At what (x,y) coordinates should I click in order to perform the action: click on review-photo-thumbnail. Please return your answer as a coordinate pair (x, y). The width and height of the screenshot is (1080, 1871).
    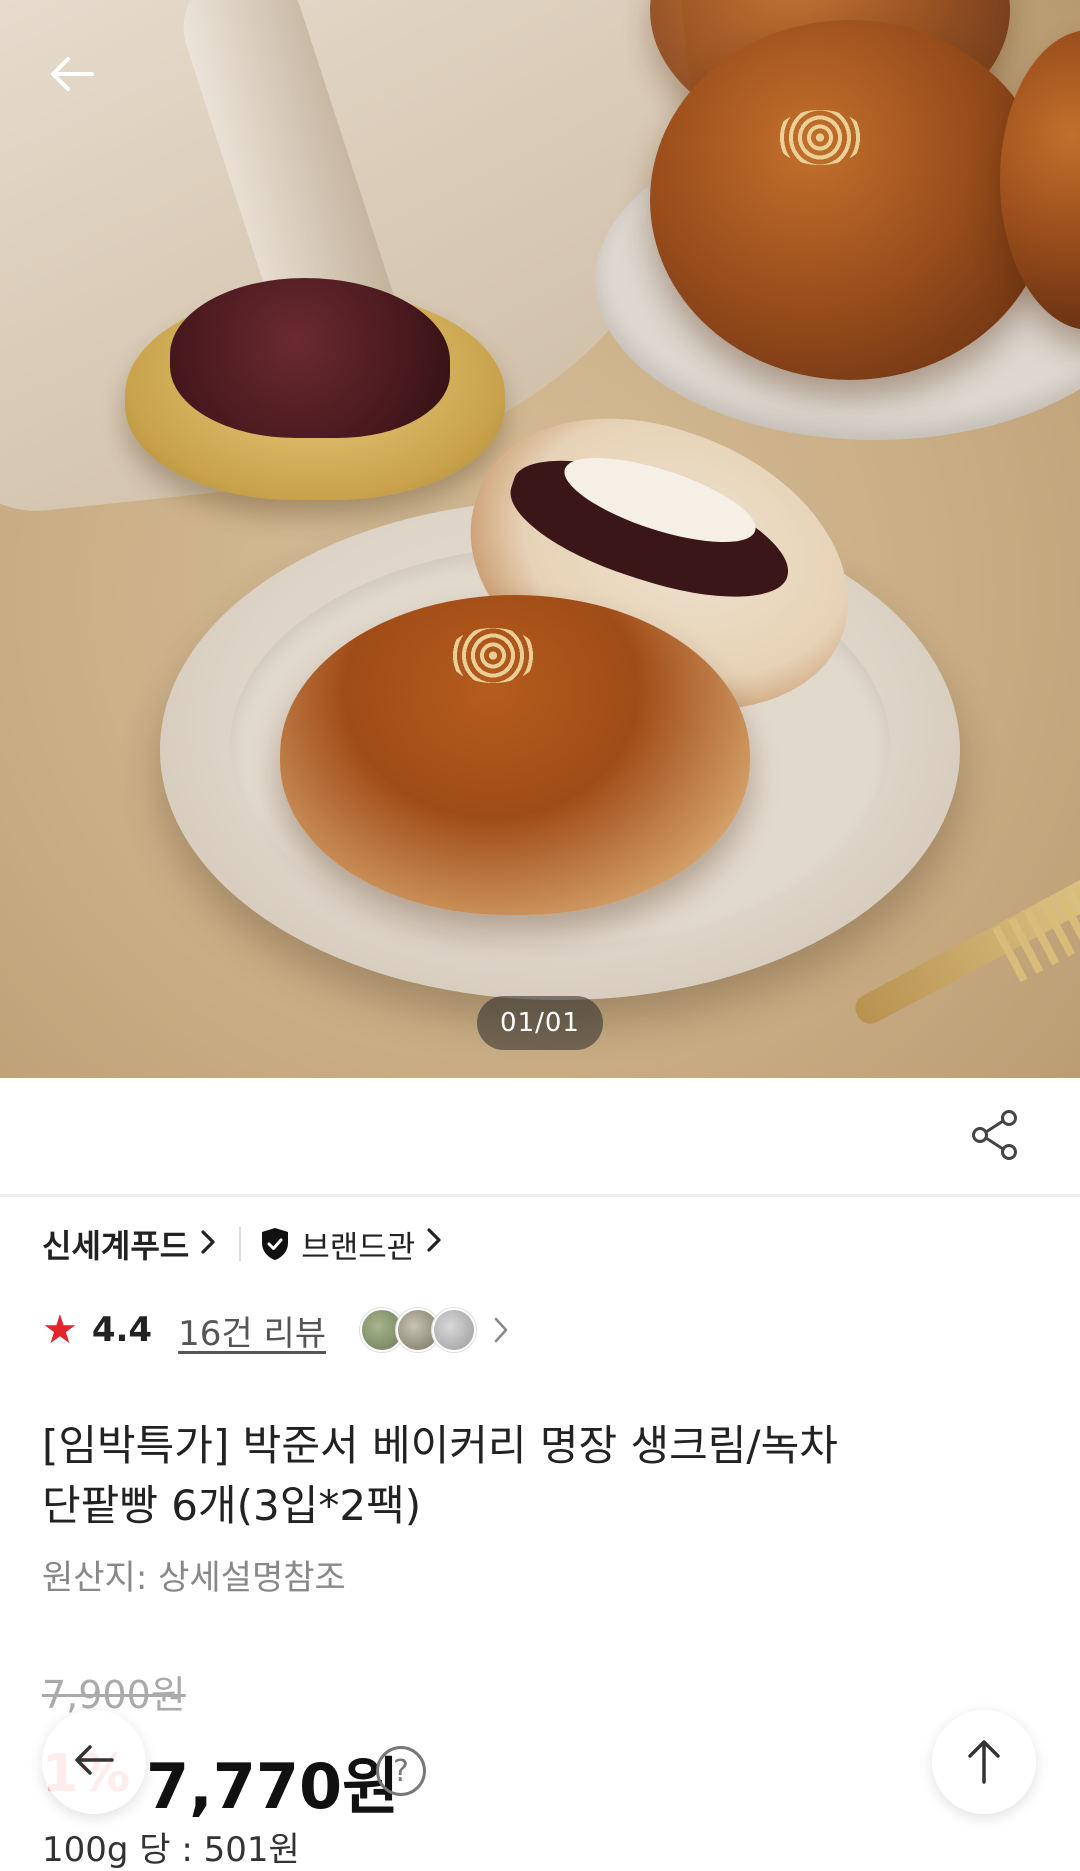
    Looking at the image, I should click on (454, 1330).